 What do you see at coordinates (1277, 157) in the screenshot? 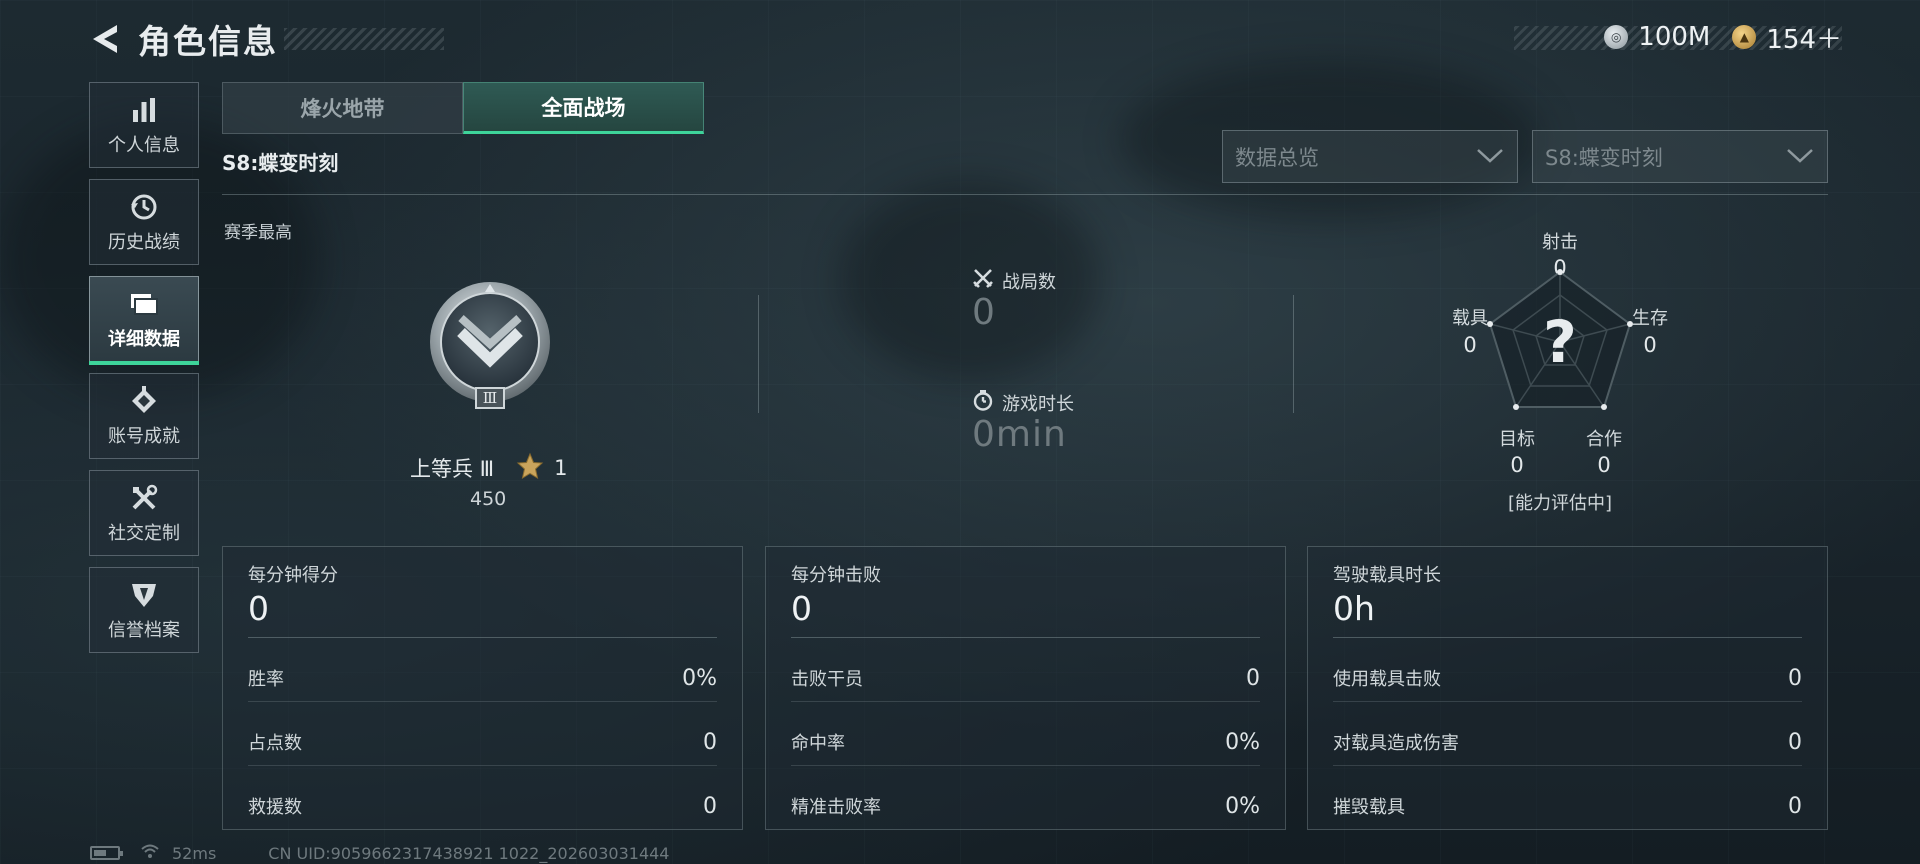
I see `dropdown-value: 数据总览` at bounding box center [1277, 157].